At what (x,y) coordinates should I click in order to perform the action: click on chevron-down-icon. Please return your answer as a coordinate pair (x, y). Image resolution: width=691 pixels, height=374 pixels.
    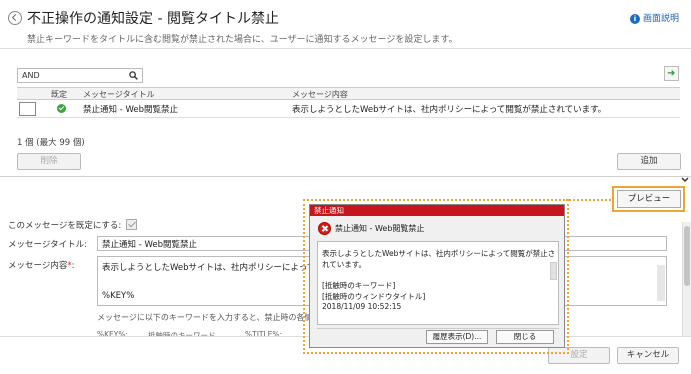
    Looking at the image, I should click on (685, 180).